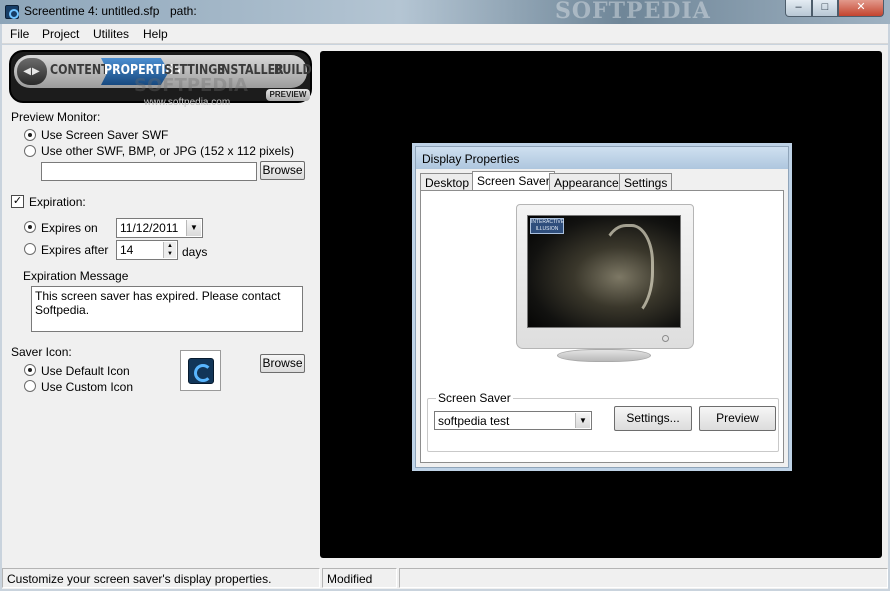 Image resolution: width=890 pixels, height=591 pixels. Describe the element at coordinates (825, 8) in the screenshot. I see `maximize-button: □` at that location.